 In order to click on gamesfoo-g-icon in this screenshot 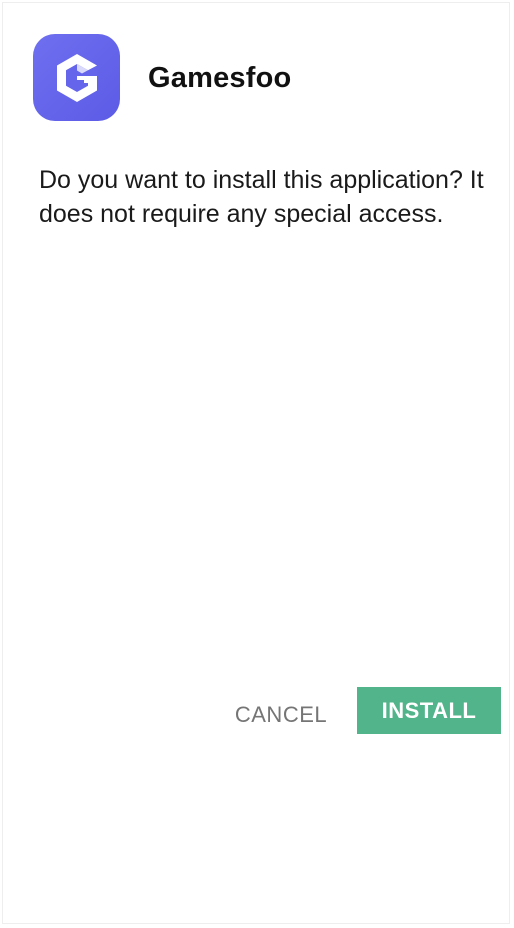, I will do `click(76, 77)`.